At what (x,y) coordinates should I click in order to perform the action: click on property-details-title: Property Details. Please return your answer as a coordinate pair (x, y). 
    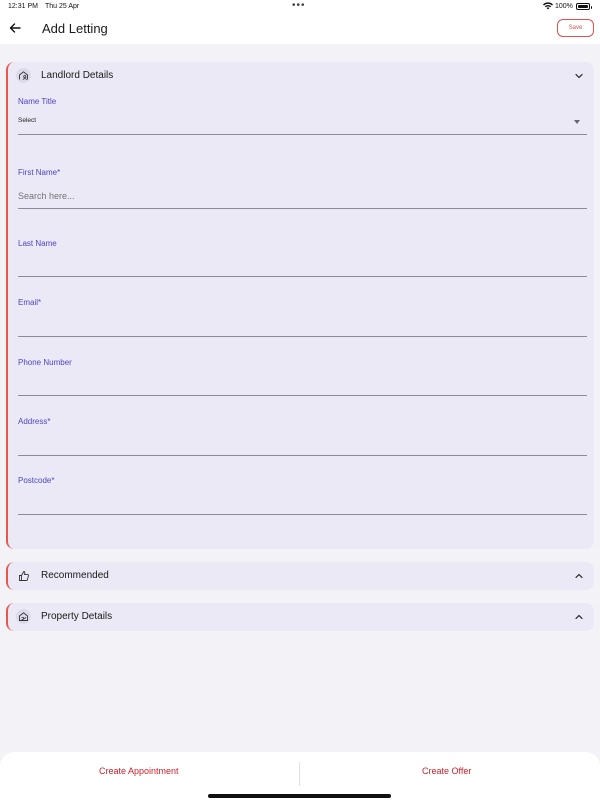
    Looking at the image, I should click on (77, 616).